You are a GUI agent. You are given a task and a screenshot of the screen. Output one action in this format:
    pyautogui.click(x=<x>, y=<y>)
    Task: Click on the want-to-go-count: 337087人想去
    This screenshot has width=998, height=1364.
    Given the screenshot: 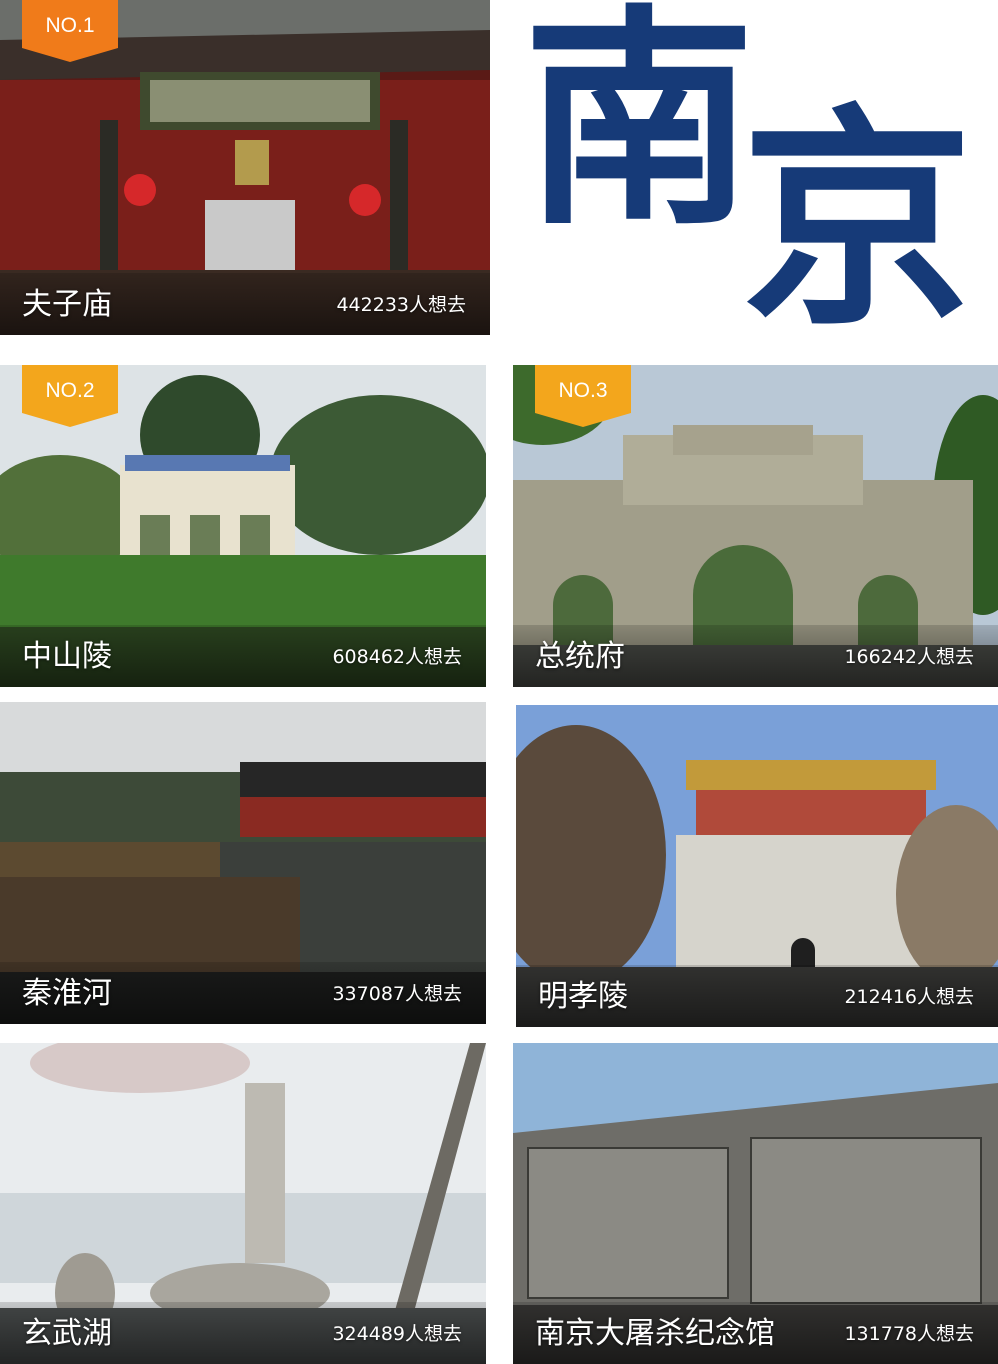 What is the action you would take?
    pyautogui.click(x=397, y=994)
    